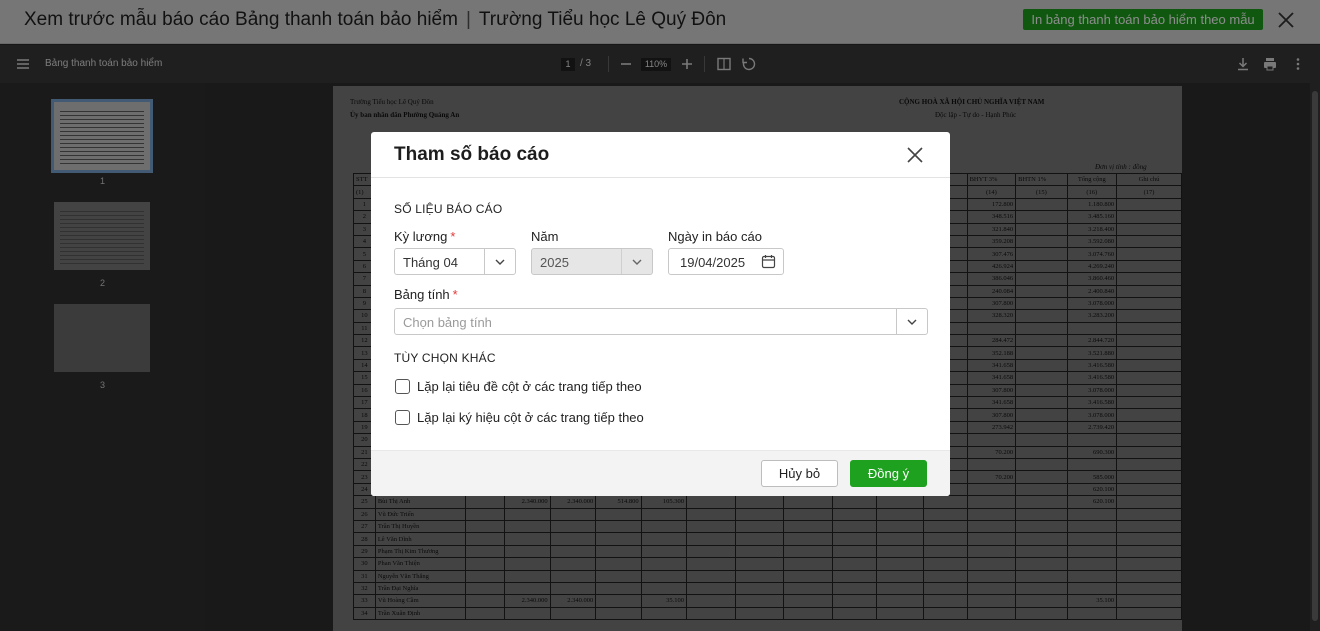  What do you see at coordinates (592, 261) in the screenshot?
I see `year-select: 2025` at bounding box center [592, 261].